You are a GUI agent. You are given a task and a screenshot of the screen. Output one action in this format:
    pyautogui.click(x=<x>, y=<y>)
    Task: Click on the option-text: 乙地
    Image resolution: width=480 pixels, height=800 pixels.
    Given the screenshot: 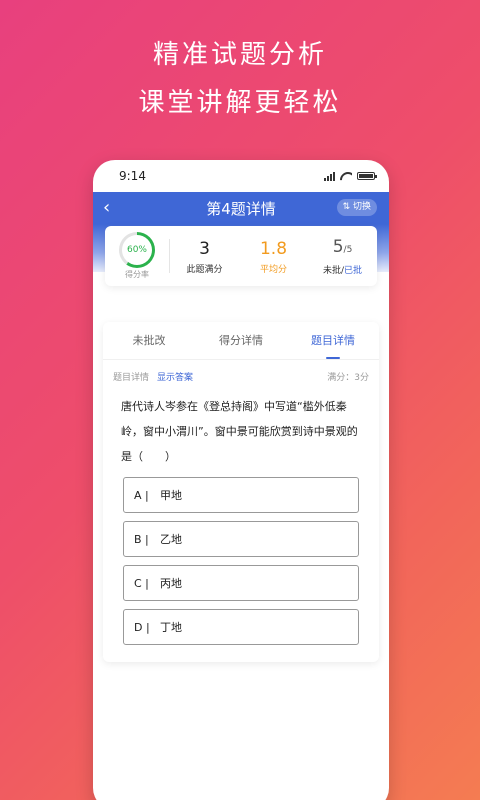 What is the action you would take?
    pyautogui.click(x=171, y=539)
    